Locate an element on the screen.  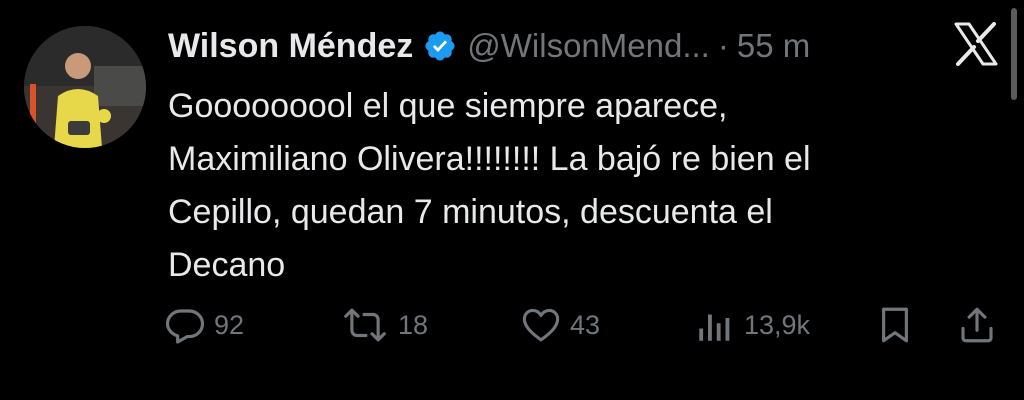
reply-button: 92 is located at coordinates (204, 325).